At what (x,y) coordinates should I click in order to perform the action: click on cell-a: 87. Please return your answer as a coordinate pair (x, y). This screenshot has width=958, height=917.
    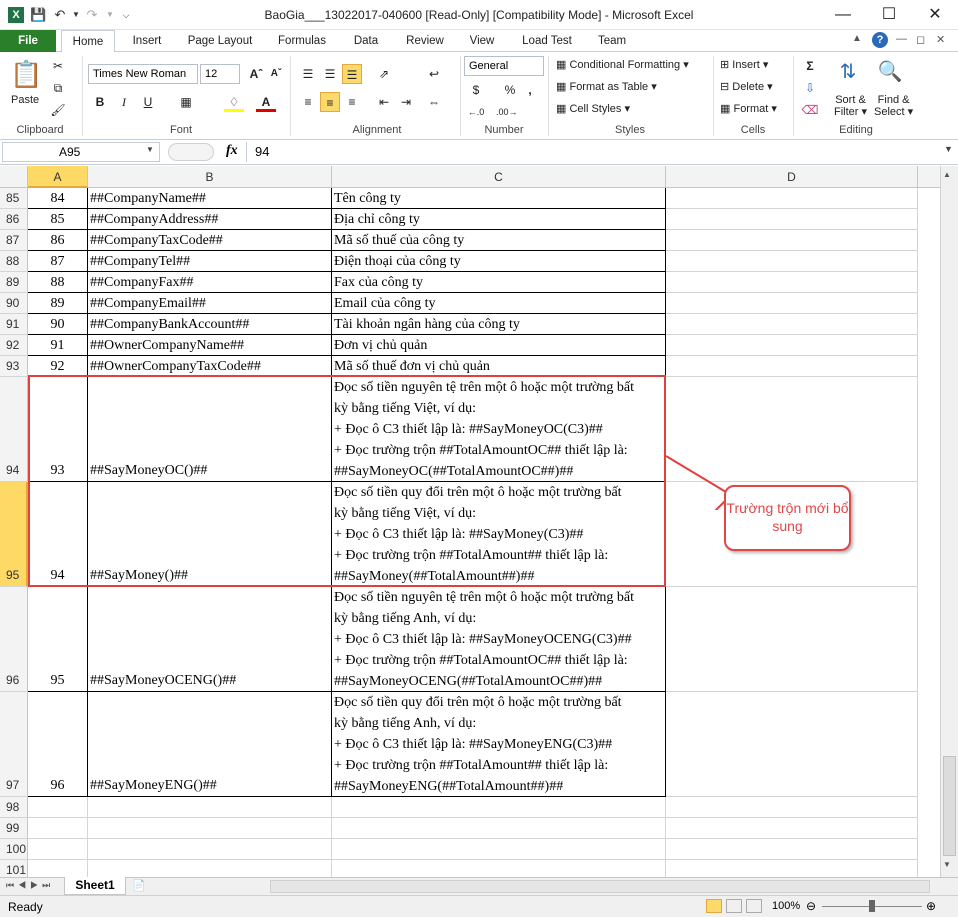
    Looking at the image, I should click on (58, 261).